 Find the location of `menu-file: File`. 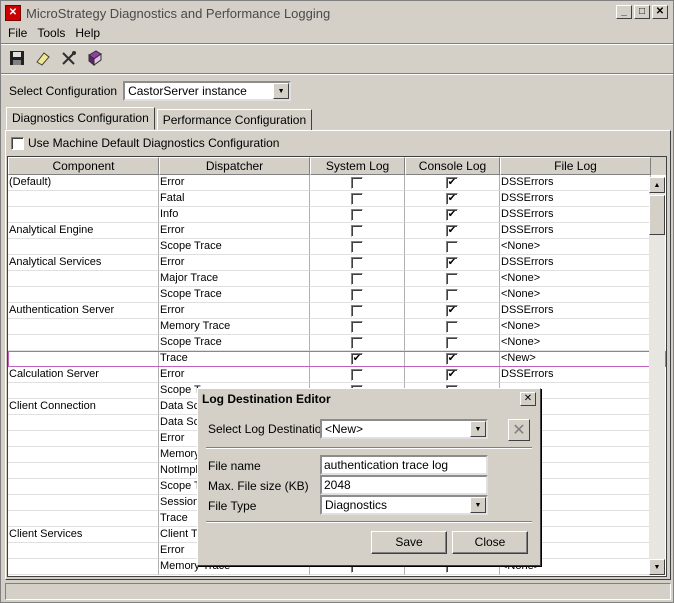

menu-file: File is located at coordinates (17, 33).